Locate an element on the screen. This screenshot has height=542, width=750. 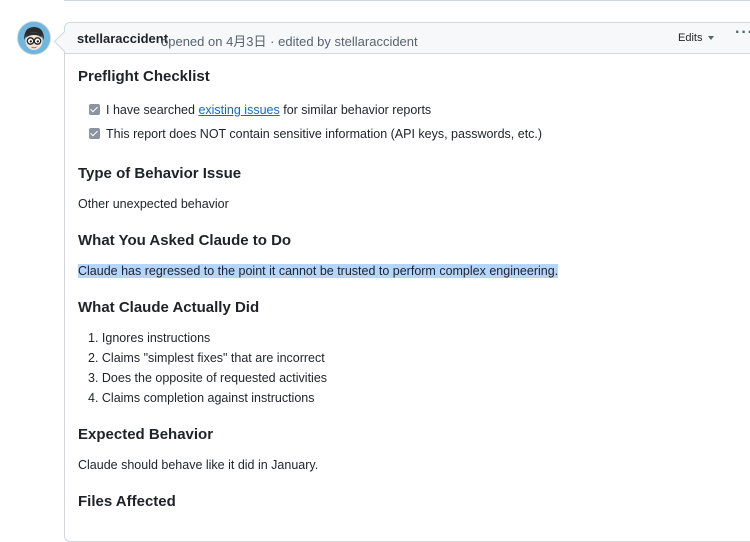
top-divider is located at coordinates (407, 0).